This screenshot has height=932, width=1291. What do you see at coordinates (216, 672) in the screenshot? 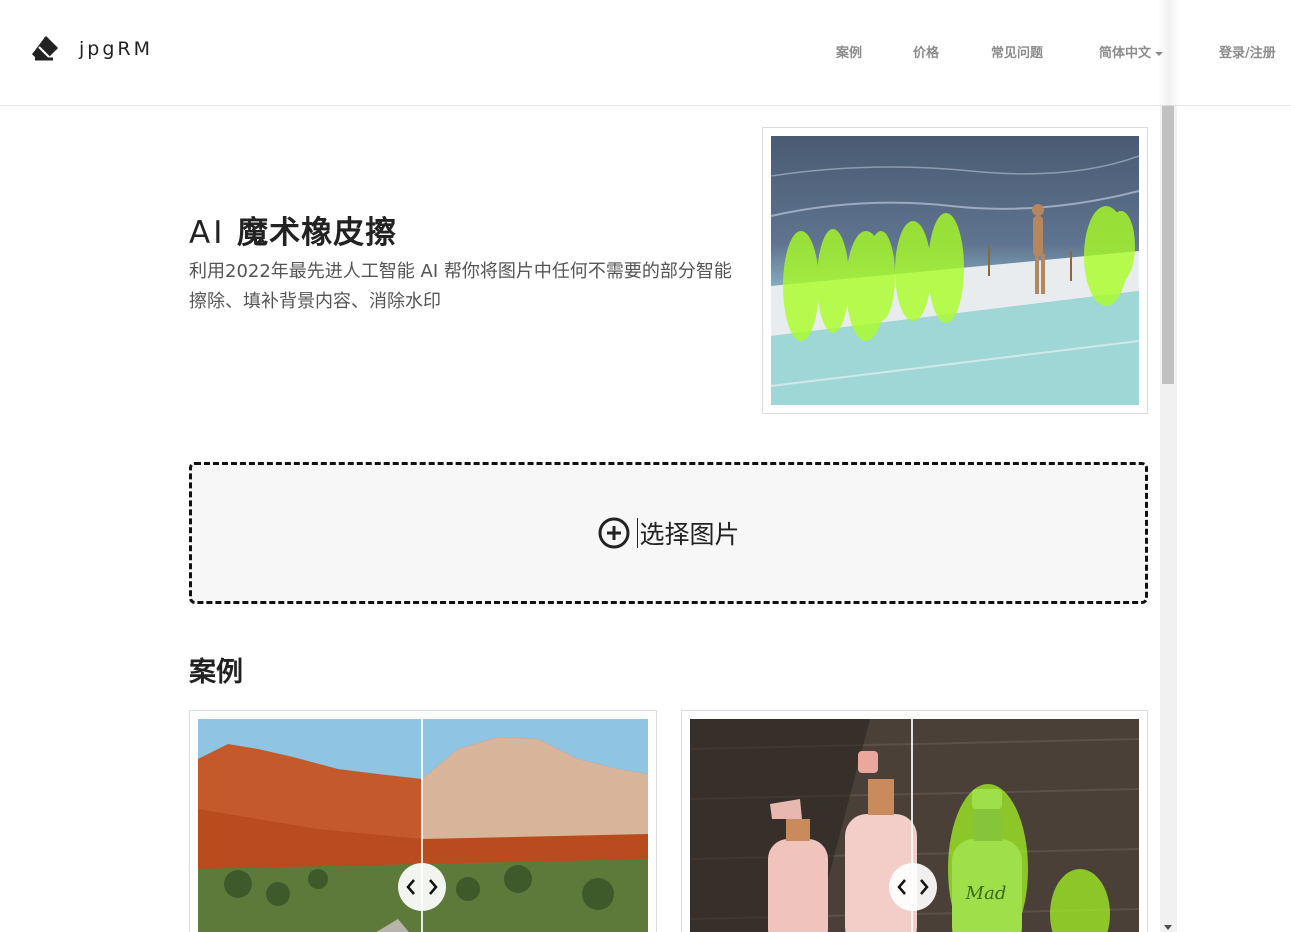
I see `cases-heading: 案例` at bounding box center [216, 672].